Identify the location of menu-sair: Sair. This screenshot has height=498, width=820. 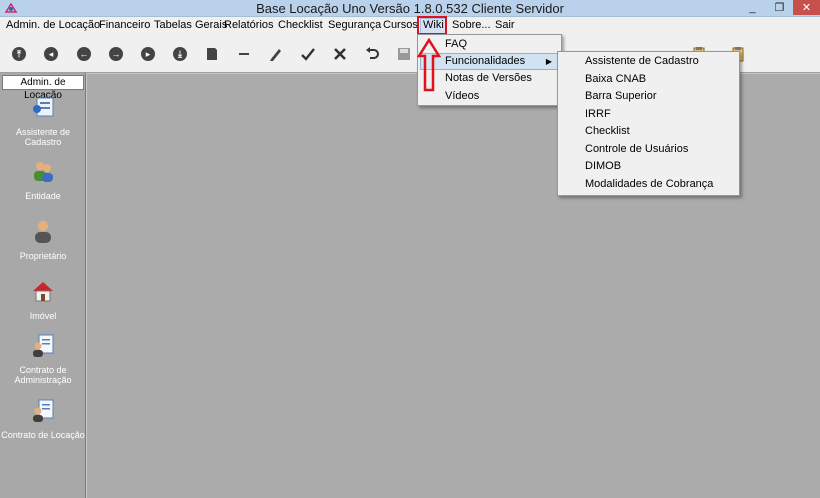
(505, 25).